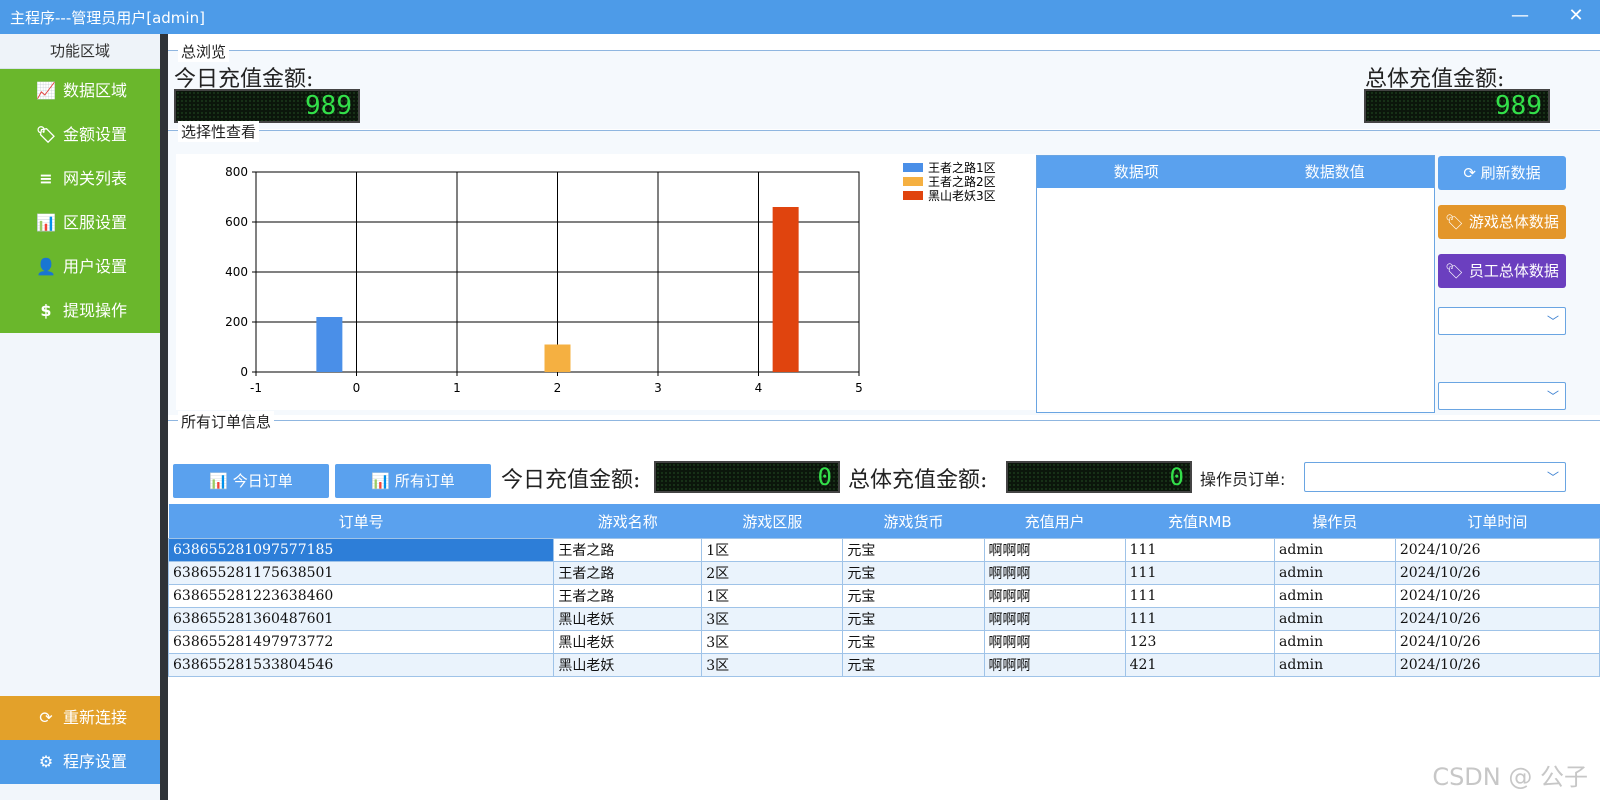 The height and width of the screenshot is (801, 1600). What do you see at coordinates (627, 521) in the screenshot?
I see `column-header: 游戏名称` at bounding box center [627, 521].